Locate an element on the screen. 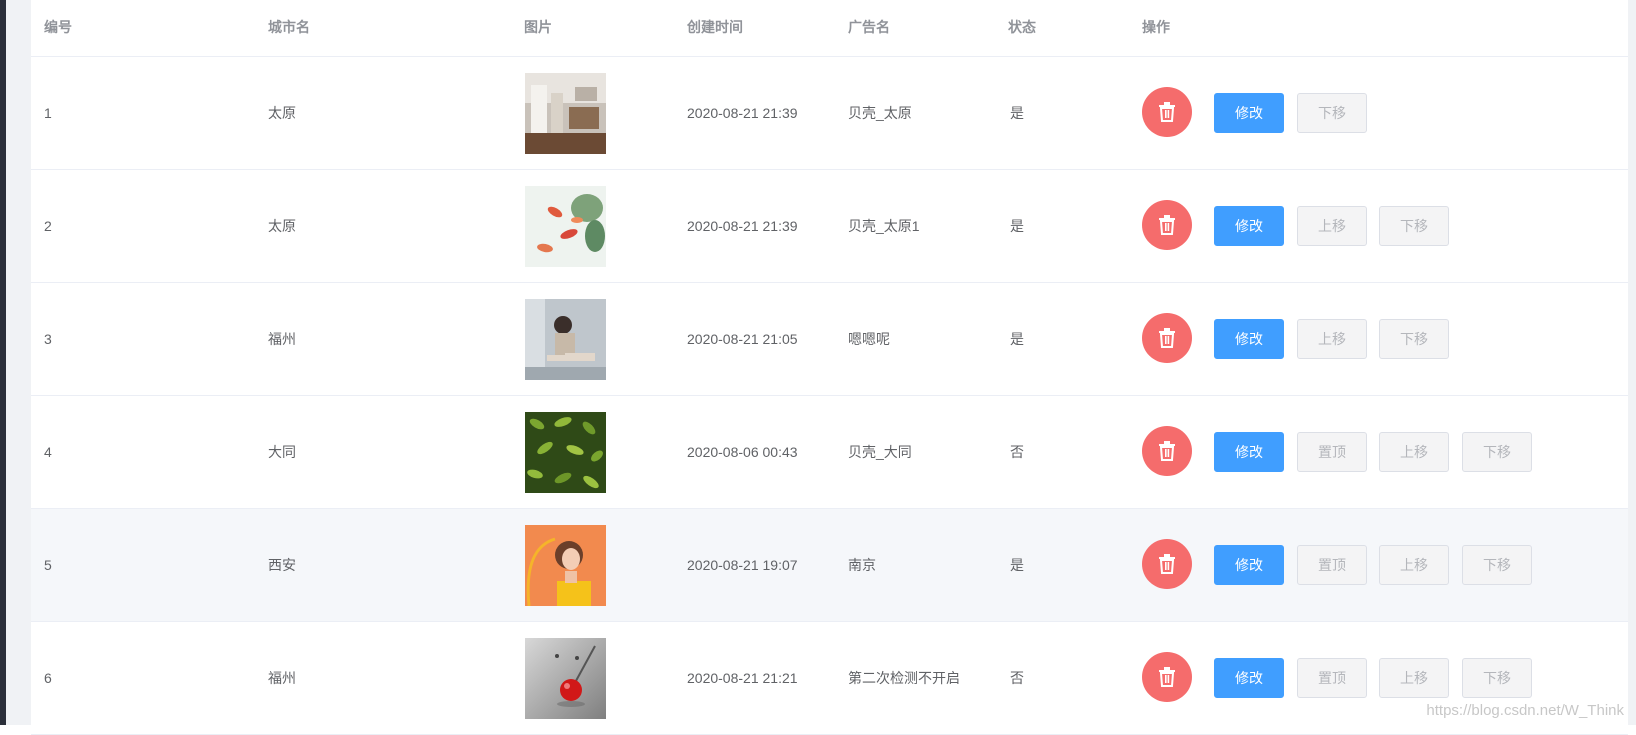  cell-id: 3 is located at coordinates (48, 339).